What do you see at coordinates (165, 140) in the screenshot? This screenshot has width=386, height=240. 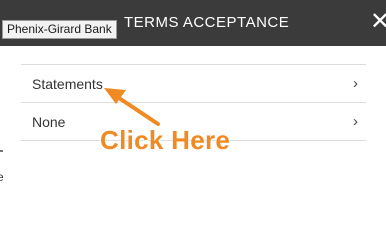 I see `click-here-annotation: Click Here` at bounding box center [165, 140].